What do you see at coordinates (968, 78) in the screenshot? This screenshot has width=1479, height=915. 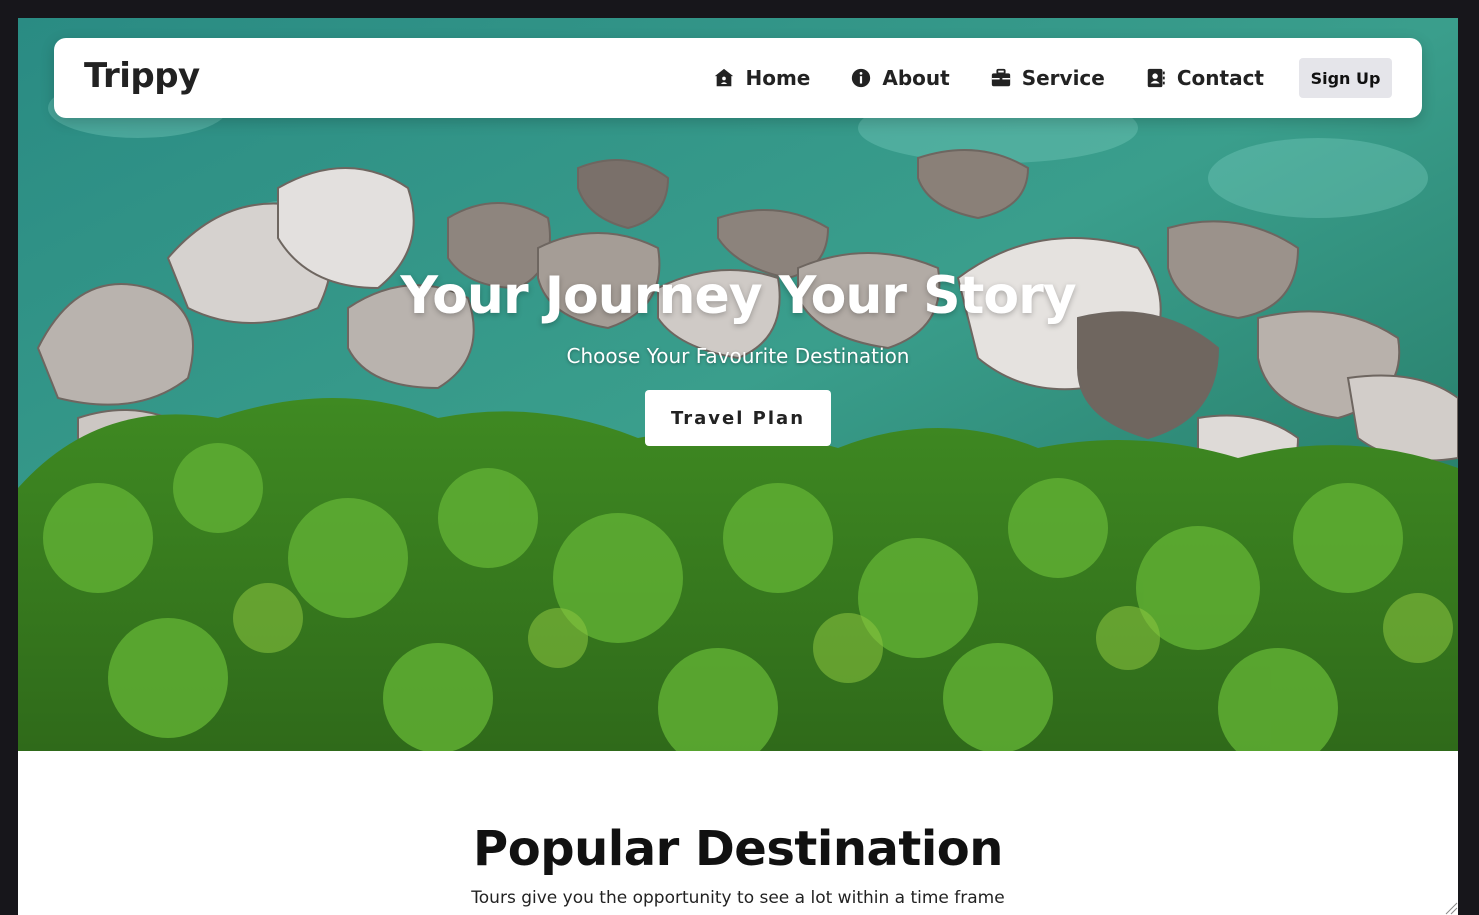 I see `nav-links: Home About Service Contact` at bounding box center [968, 78].